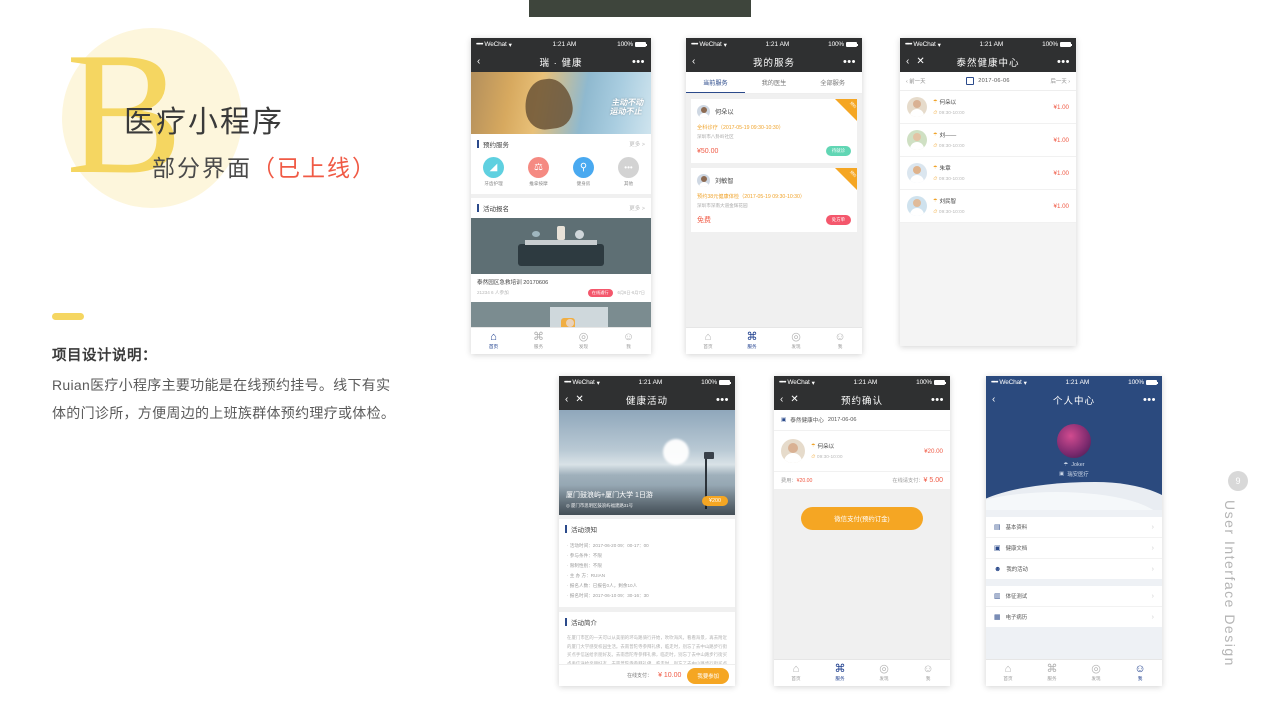 The width and height of the screenshot is (1280, 720). What do you see at coordinates (789, 481) in the screenshot?
I see `fee-label: 费用：` at bounding box center [789, 481].